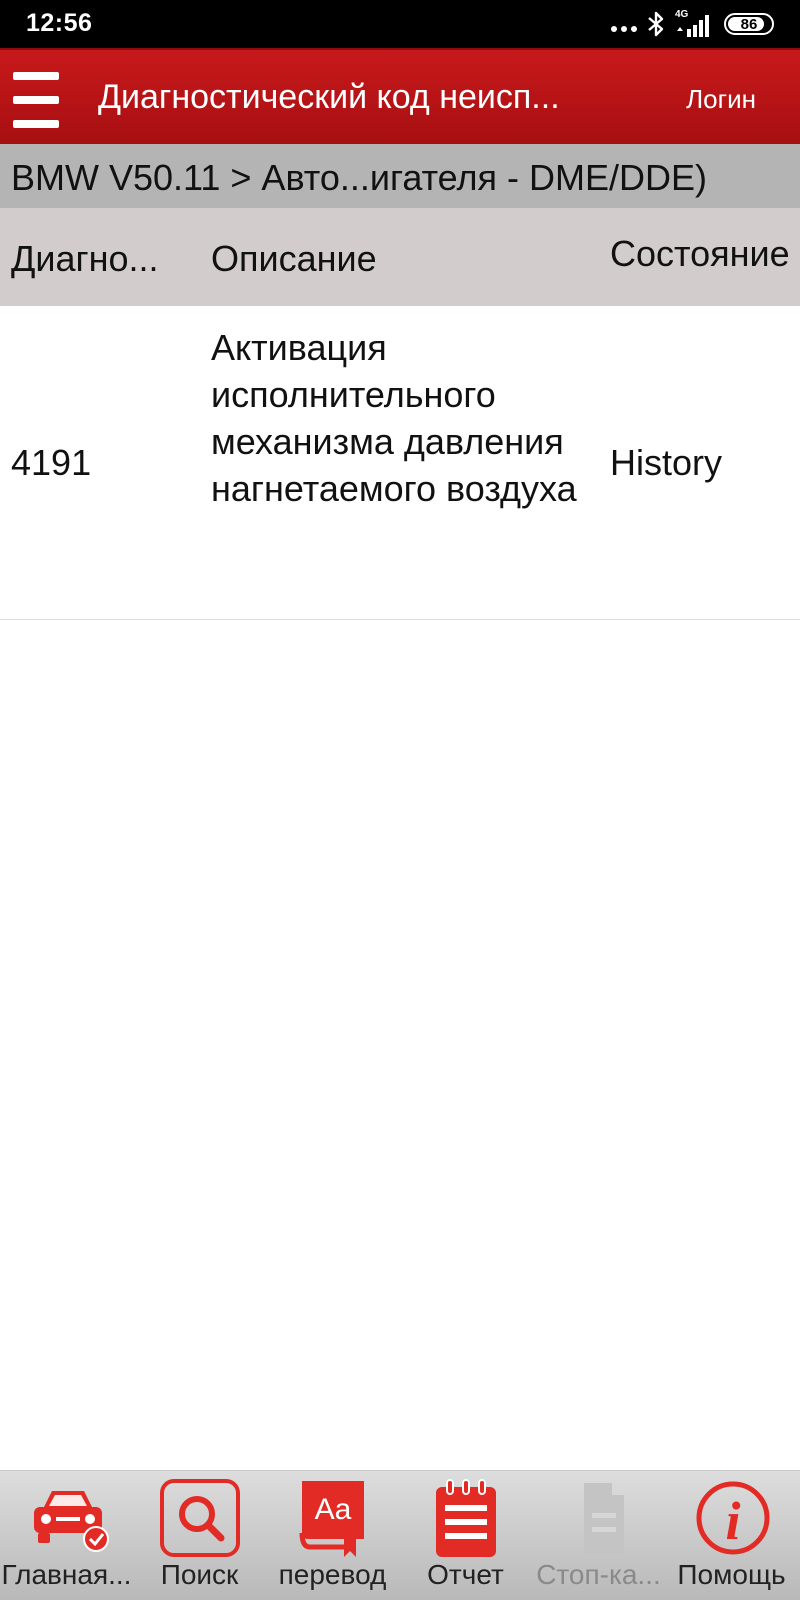  I want to click on toolbar-translate-button: Aa перевод, so click(332, 1535).